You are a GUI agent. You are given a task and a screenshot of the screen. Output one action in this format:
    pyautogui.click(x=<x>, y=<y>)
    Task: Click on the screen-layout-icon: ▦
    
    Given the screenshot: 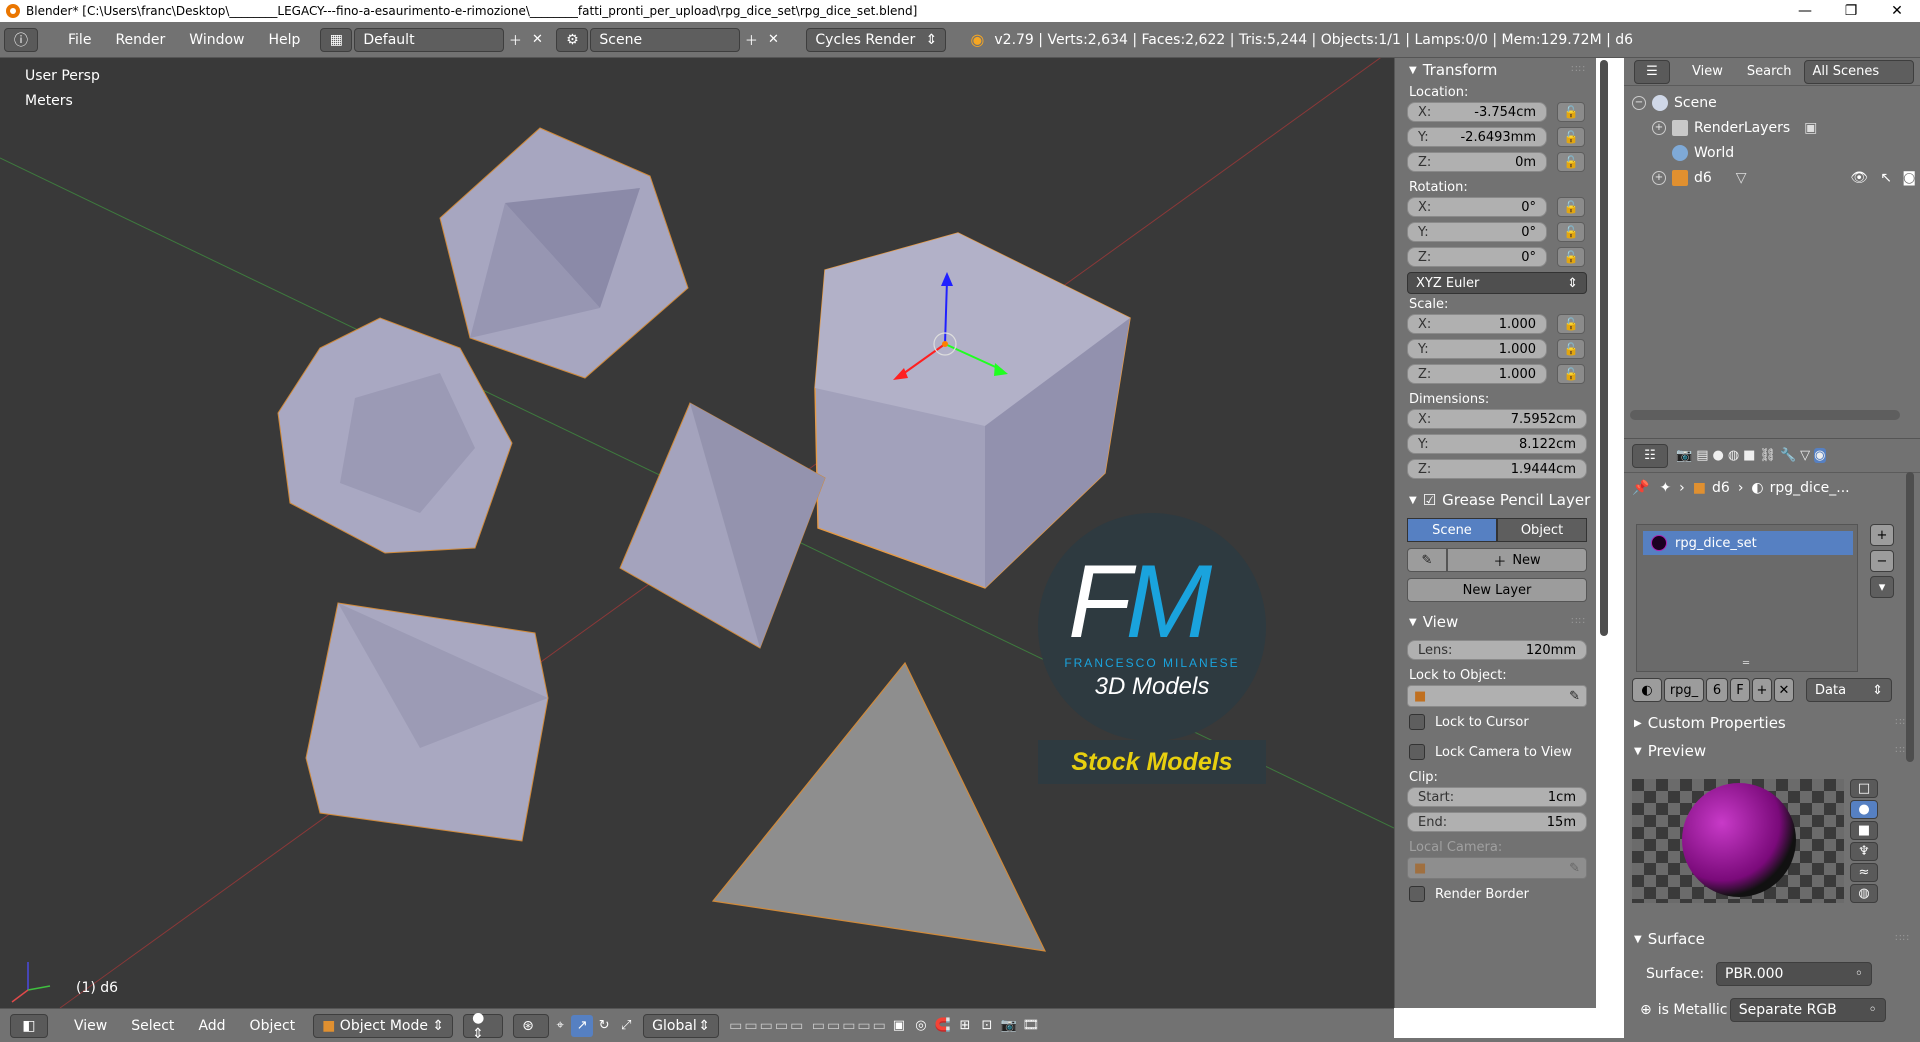 What is the action you would take?
    pyautogui.click(x=336, y=39)
    